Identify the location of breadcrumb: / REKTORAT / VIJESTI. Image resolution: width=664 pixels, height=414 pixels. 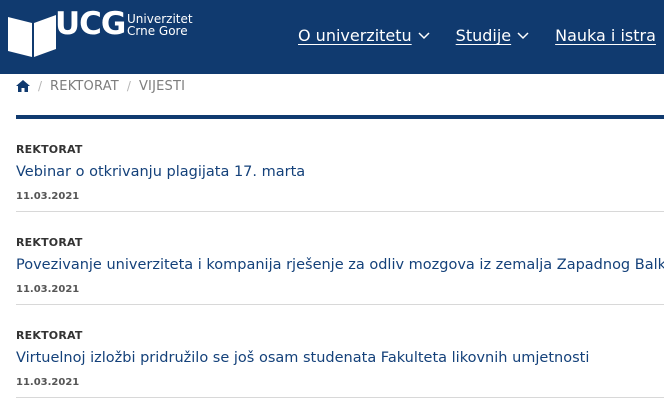
(100, 86).